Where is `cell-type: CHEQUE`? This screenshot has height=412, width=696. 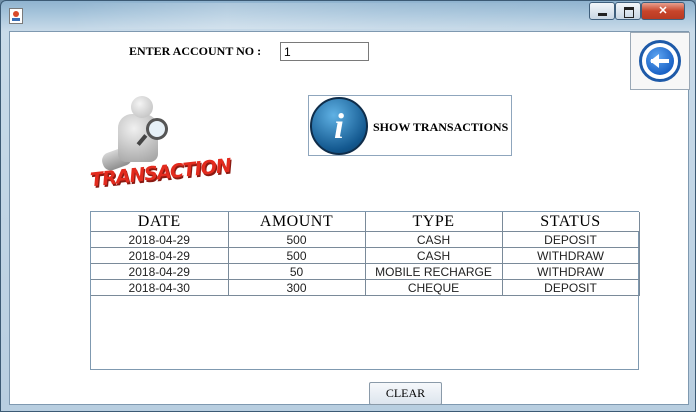
cell-type: CHEQUE is located at coordinates (433, 287).